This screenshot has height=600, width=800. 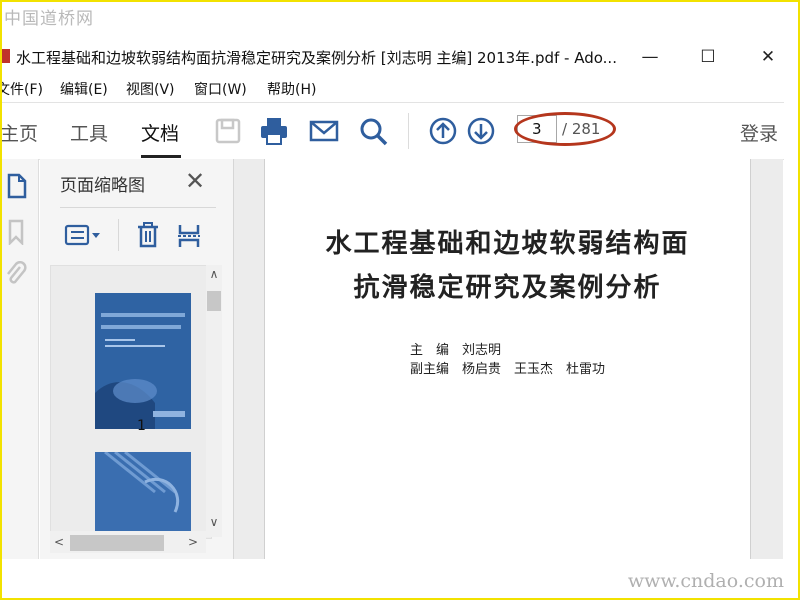 I want to click on page-2-preview, so click(x=143, y=495).